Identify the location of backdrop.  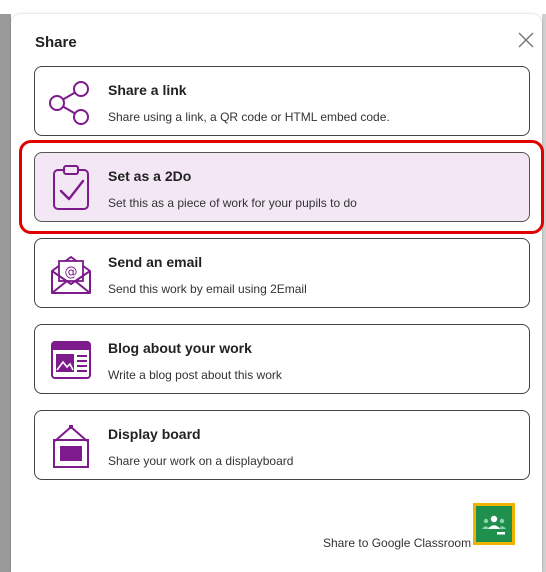
(273, 7).